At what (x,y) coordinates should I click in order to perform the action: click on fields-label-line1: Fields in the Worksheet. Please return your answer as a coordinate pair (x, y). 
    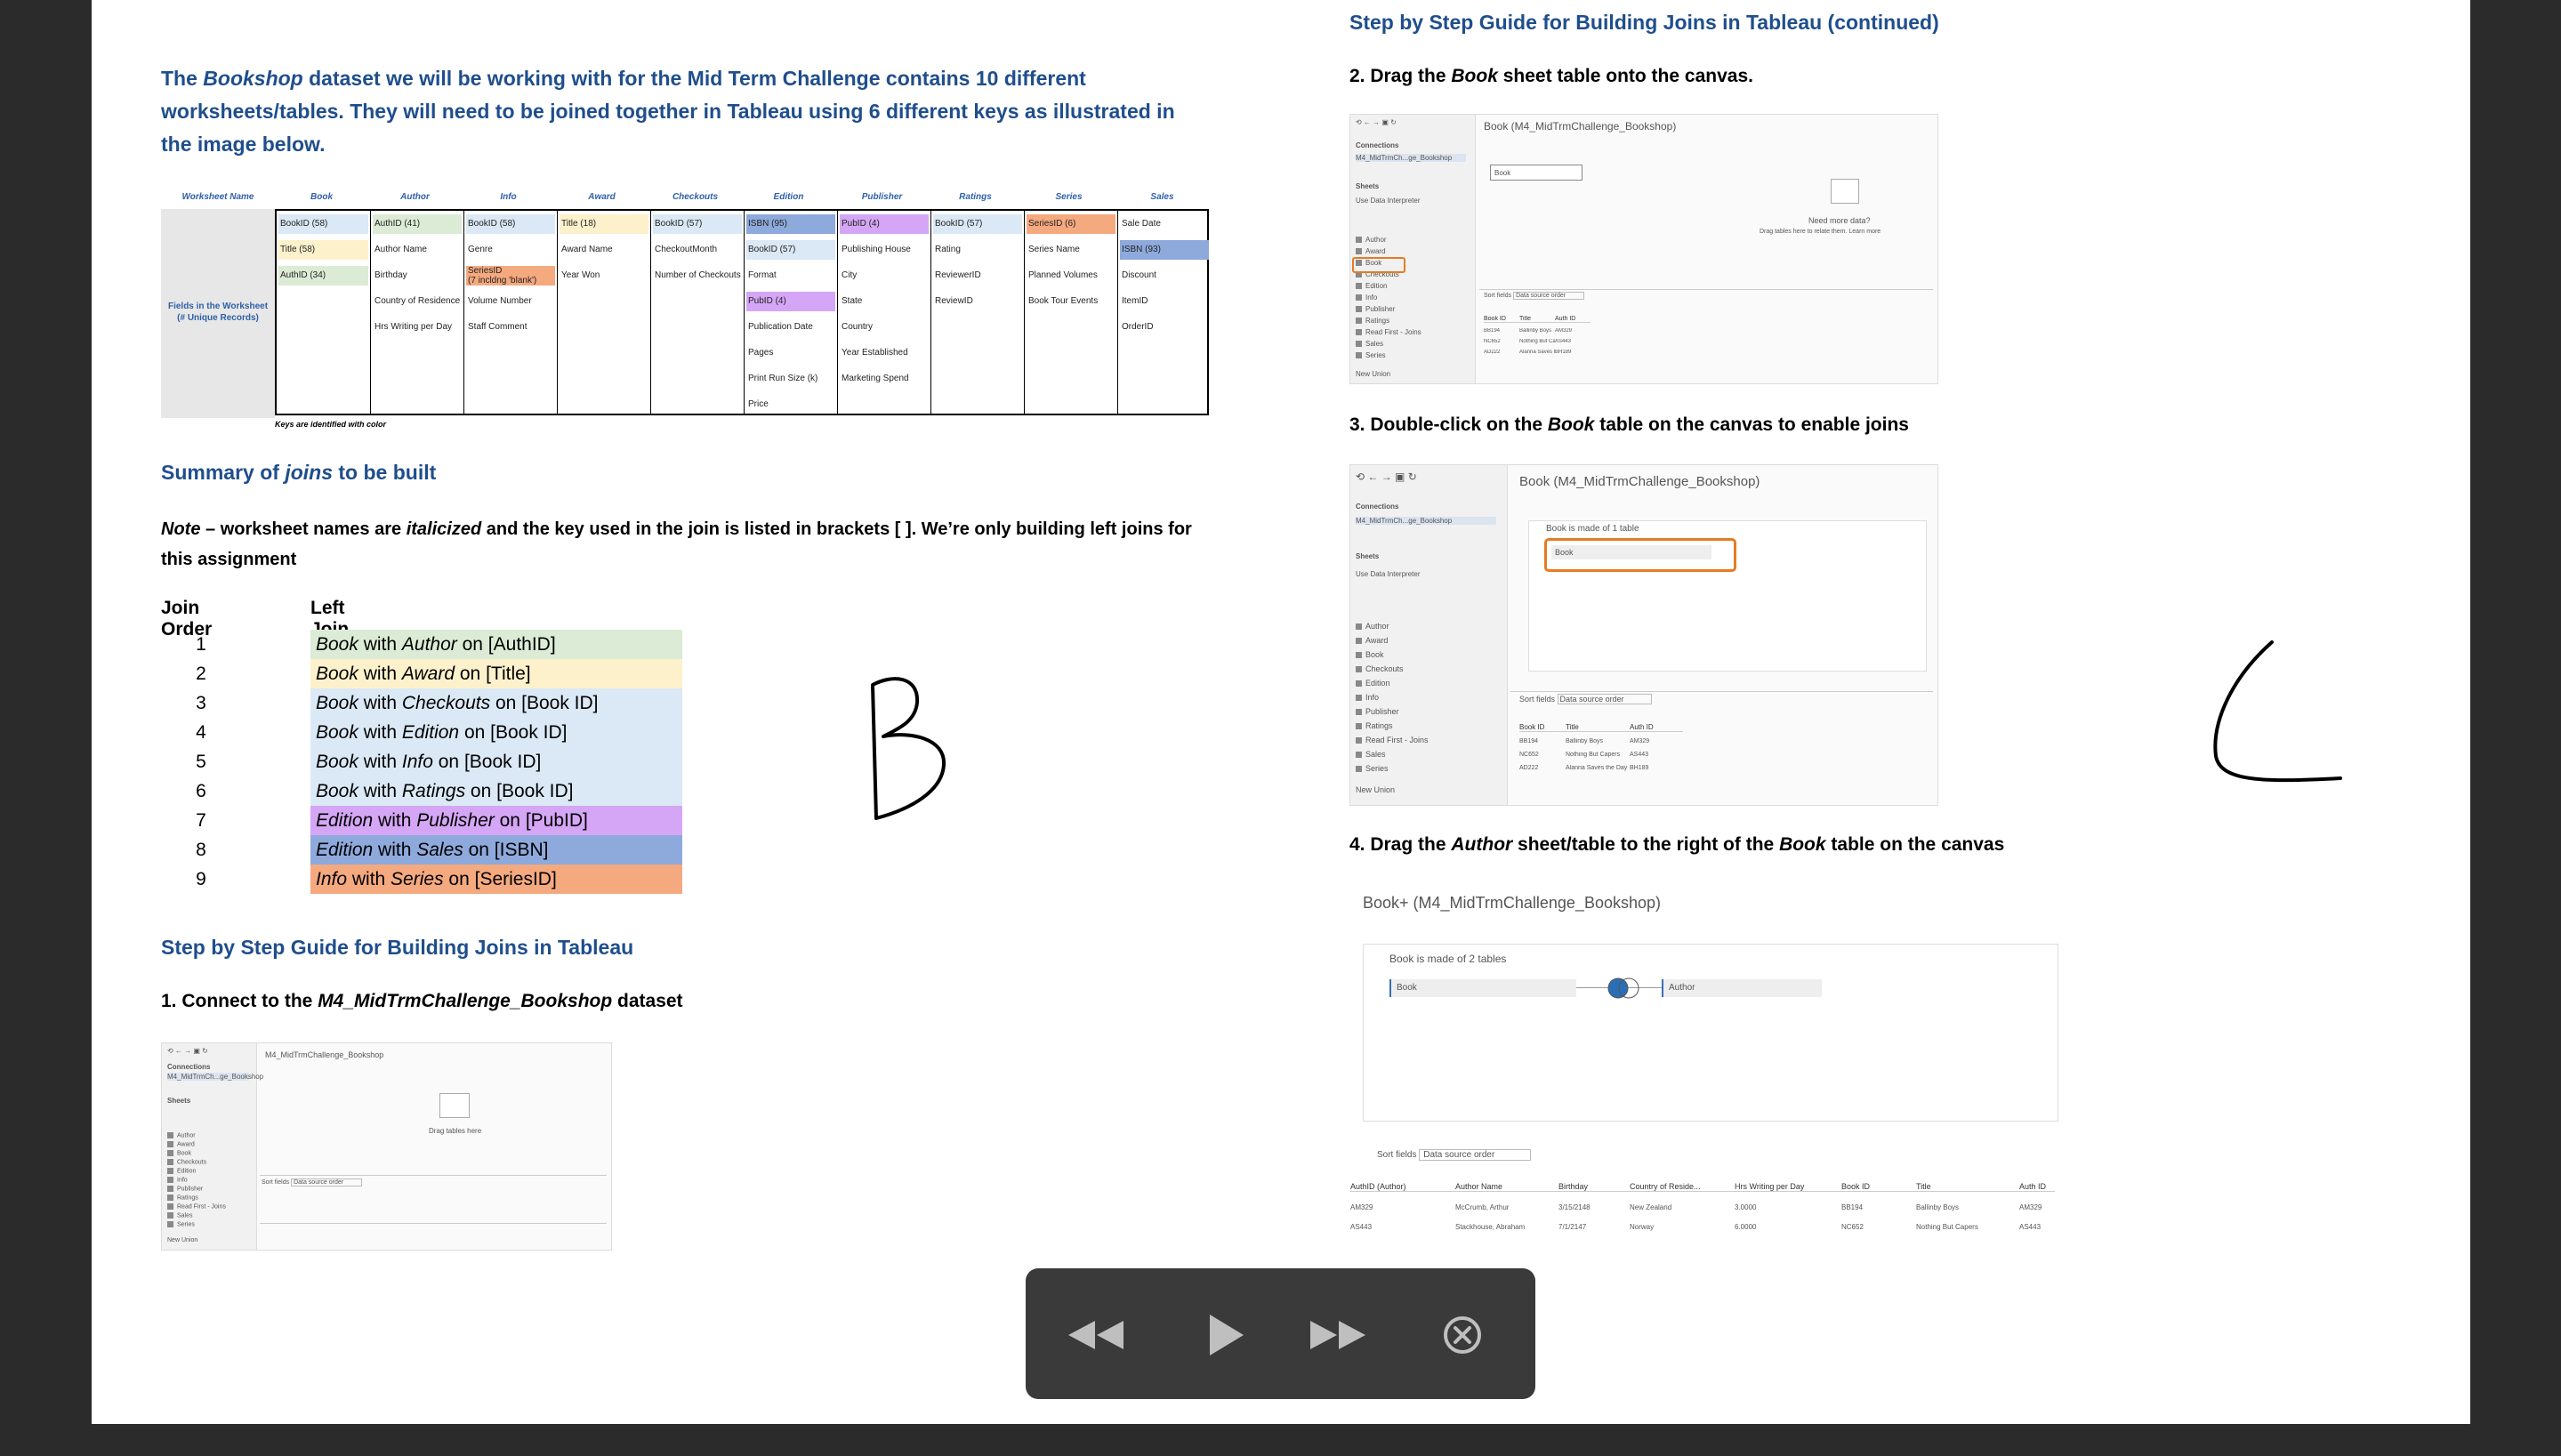
    Looking at the image, I should click on (218, 306).